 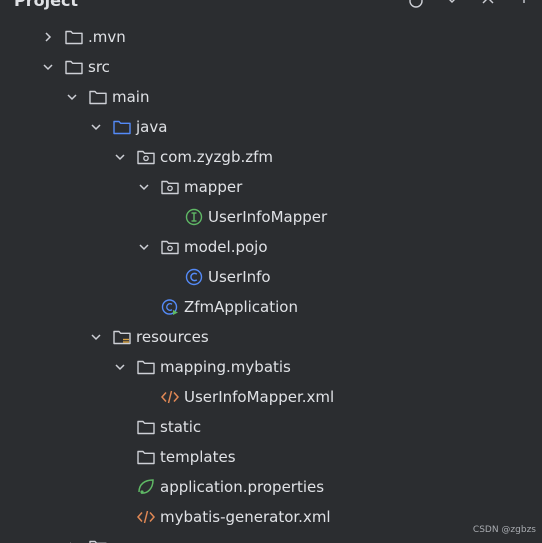 What do you see at coordinates (259, 397) in the screenshot?
I see `tree-node-label: UserInfoMapper.xml` at bounding box center [259, 397].